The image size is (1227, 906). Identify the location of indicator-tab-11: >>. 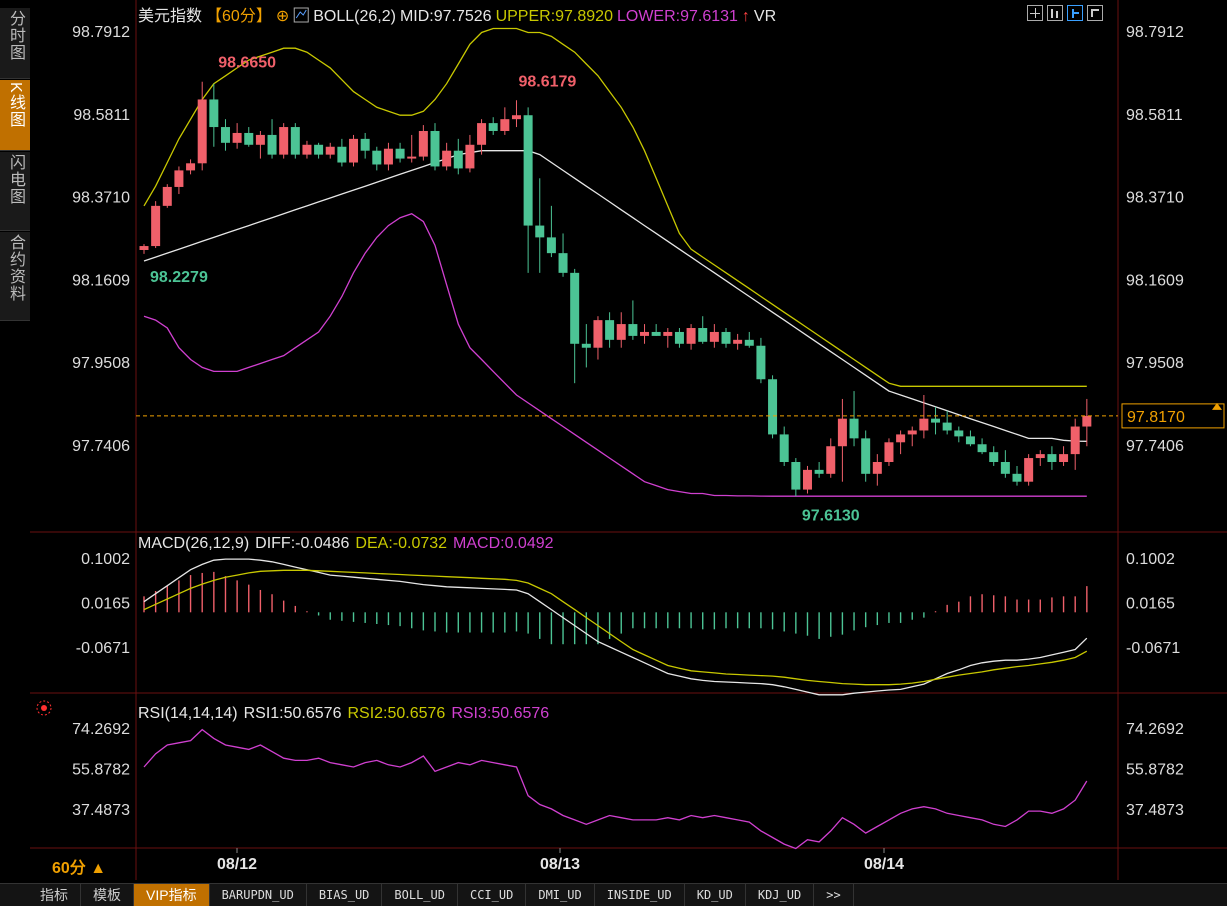
(834, 895).